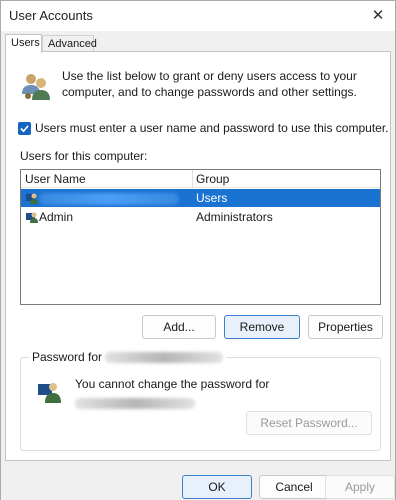  Describe the element at coordinates (84, 156) in the screenshot. I see `users-list-label: Users for this computer:` at that location.